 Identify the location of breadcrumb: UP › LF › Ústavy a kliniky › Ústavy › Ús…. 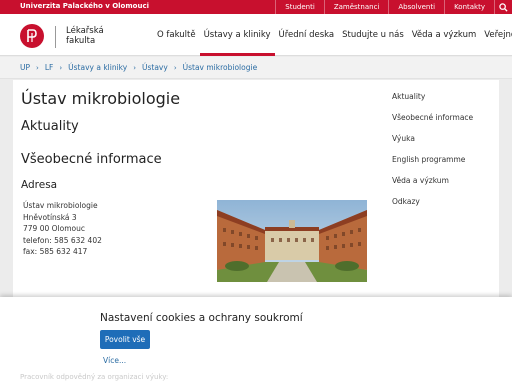
(256, 68).